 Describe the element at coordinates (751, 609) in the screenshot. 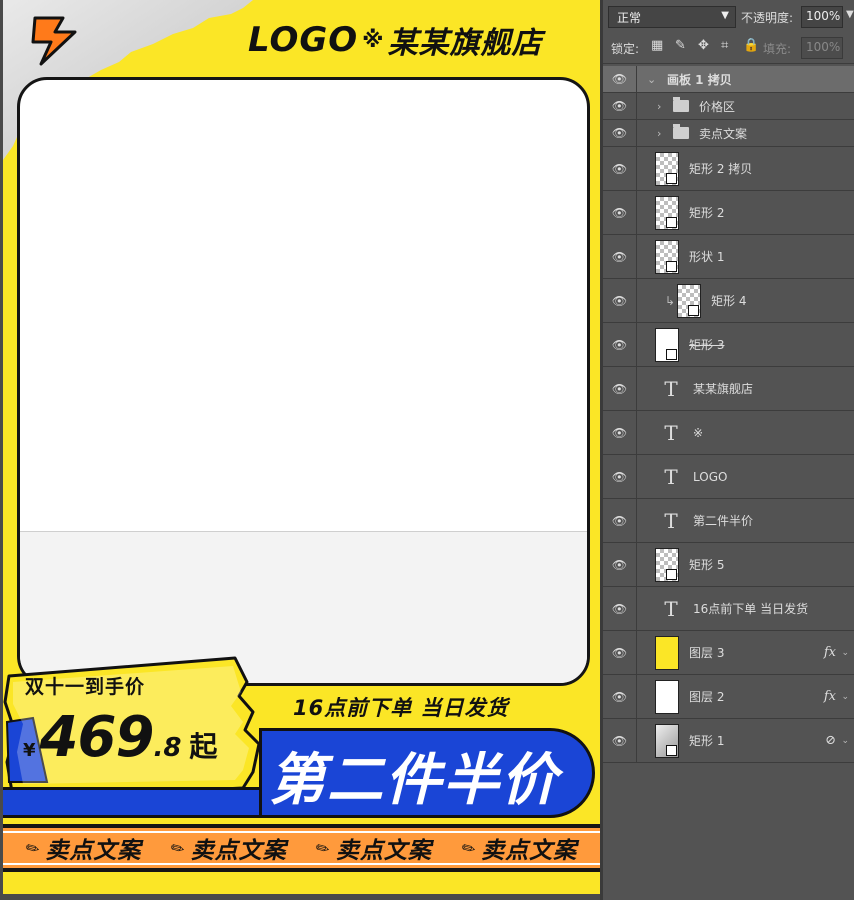

I see `layer-name: 16点前下单 当日发货` at that location.